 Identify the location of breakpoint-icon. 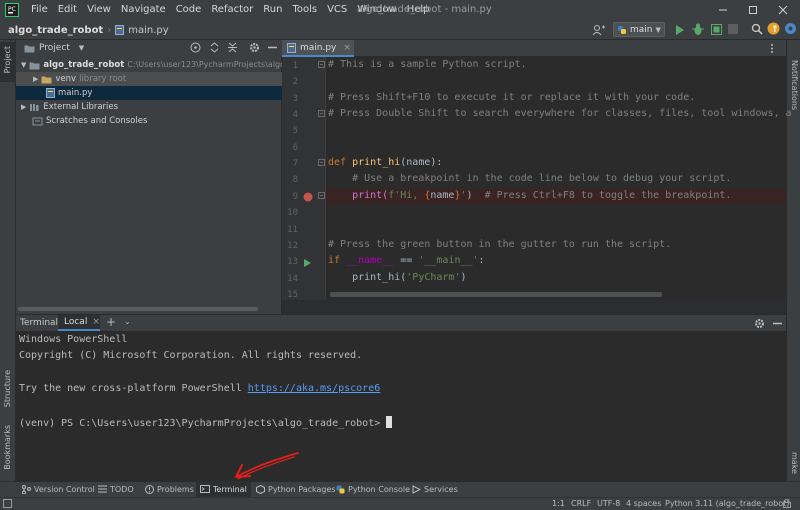
(308, 197).